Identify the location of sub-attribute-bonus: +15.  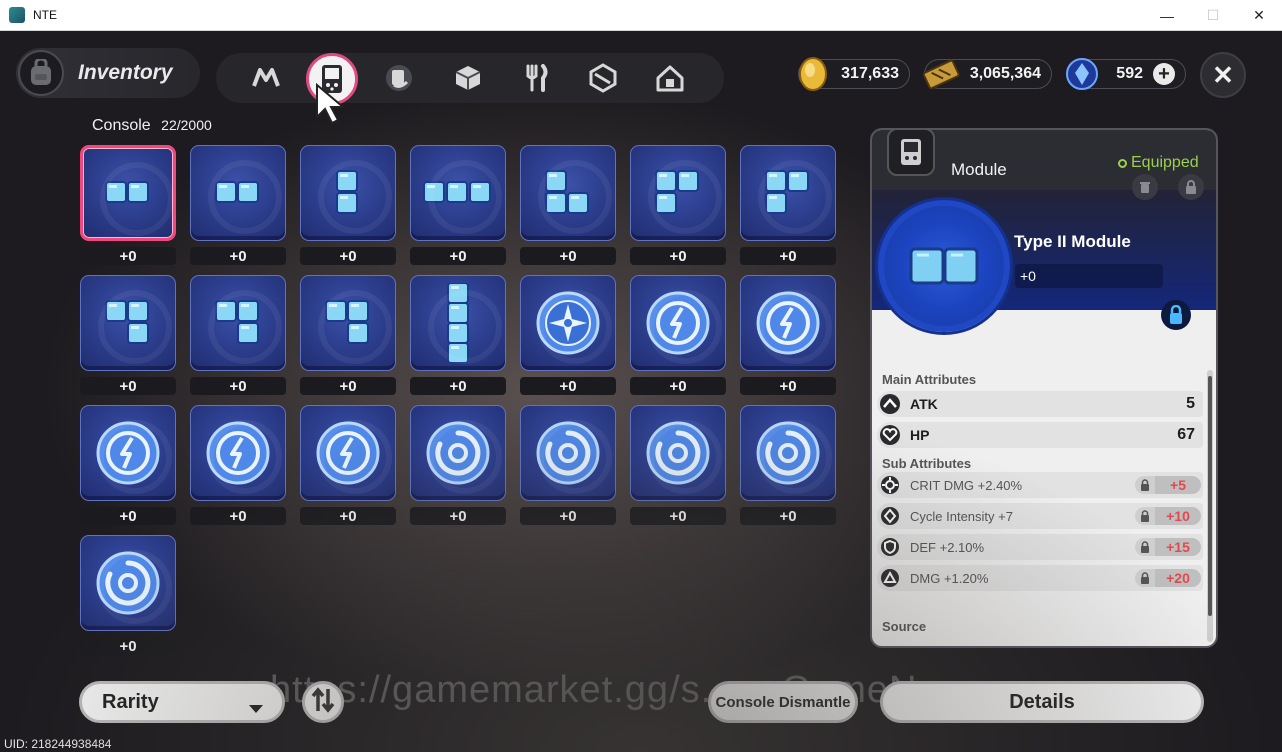
(1178, 547).